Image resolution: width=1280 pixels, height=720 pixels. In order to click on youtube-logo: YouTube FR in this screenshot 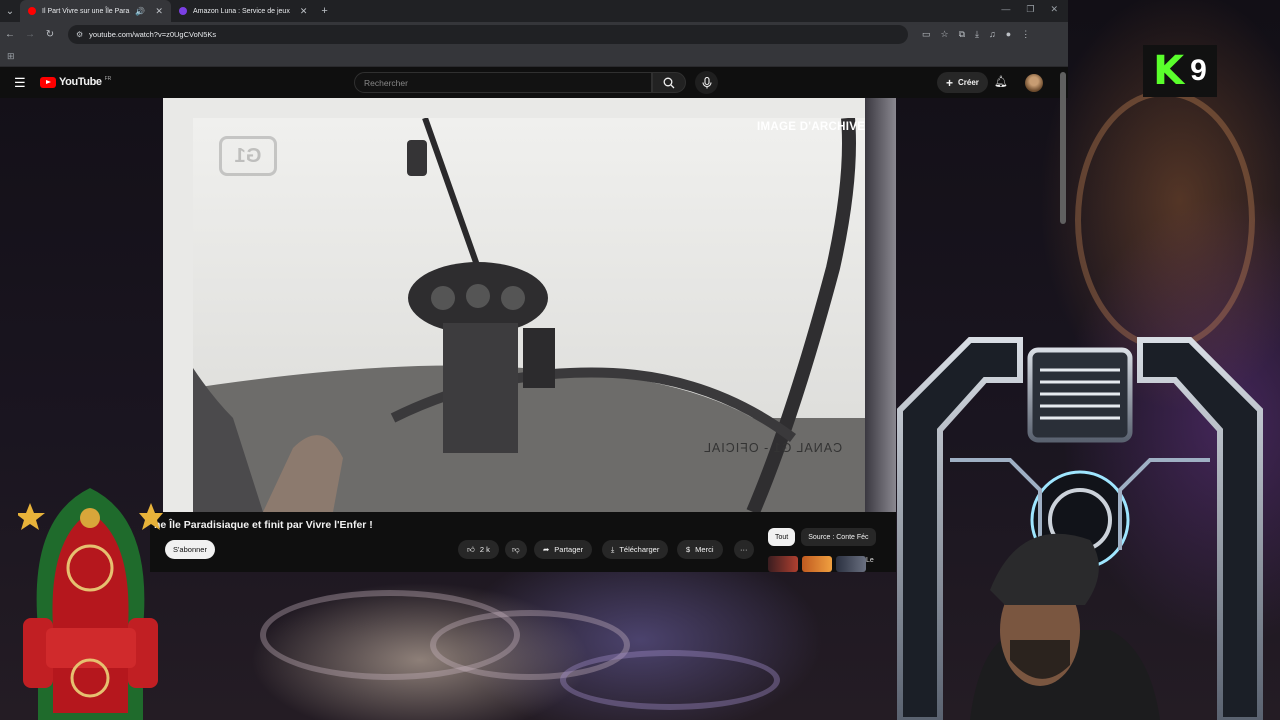, I will do `click(75, 82)`.